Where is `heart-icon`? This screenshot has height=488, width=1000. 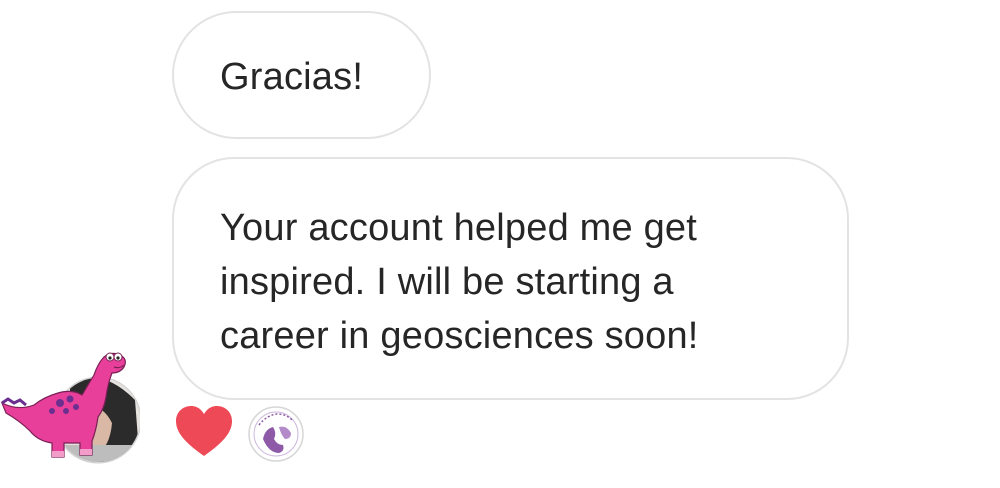
heart-icon is located at coordinates (204, 431).